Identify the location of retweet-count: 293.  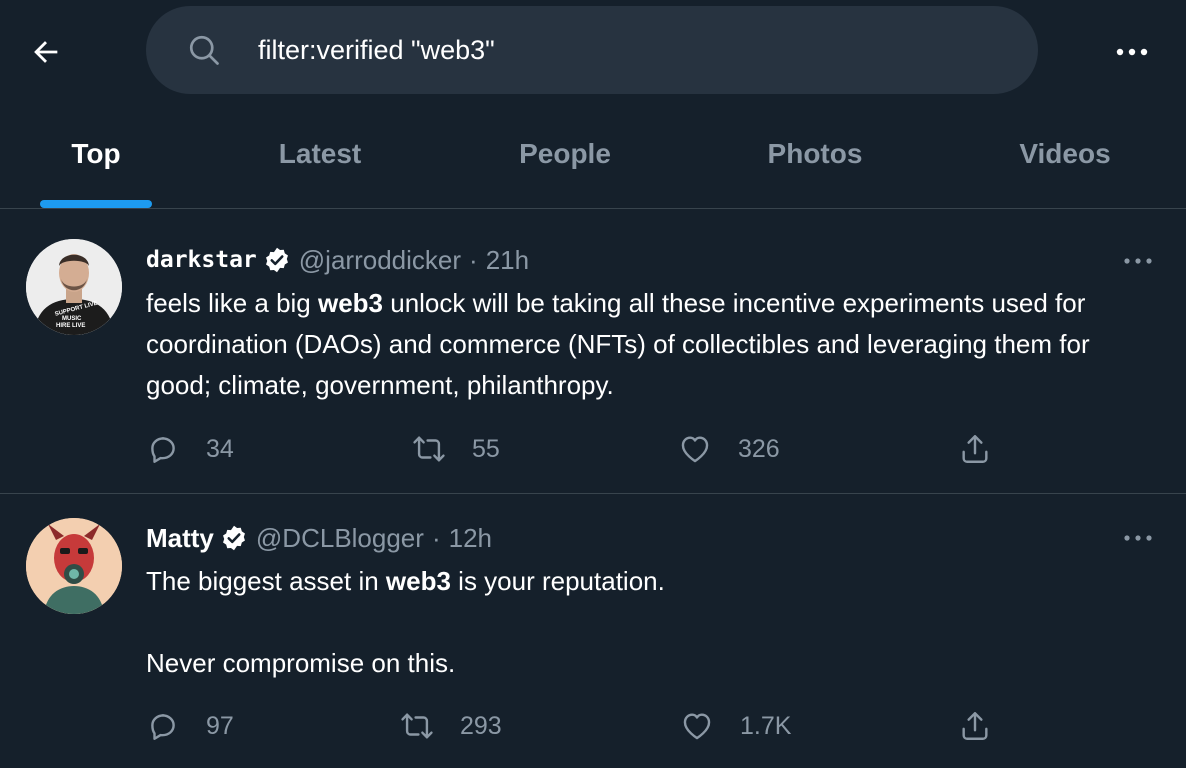
(481, 725).